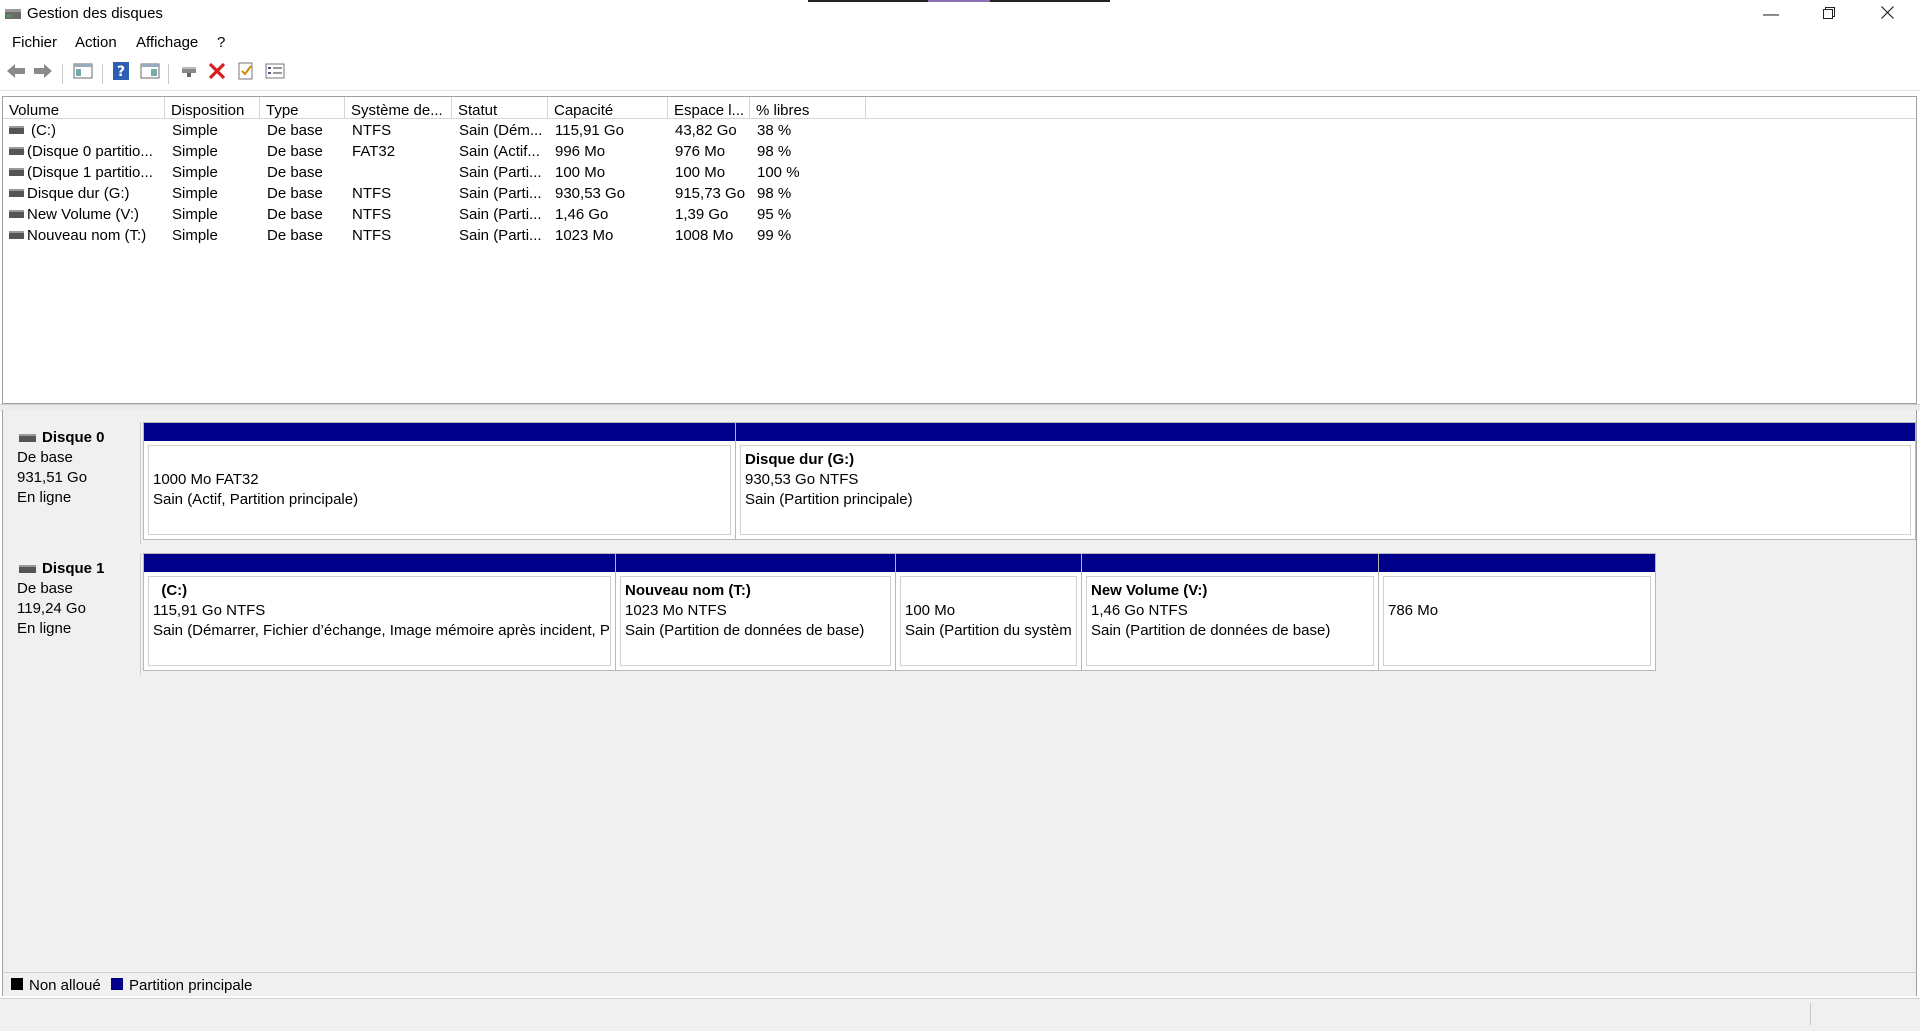  I want to click on menu-fichier: Fichier, so click(34, 42).